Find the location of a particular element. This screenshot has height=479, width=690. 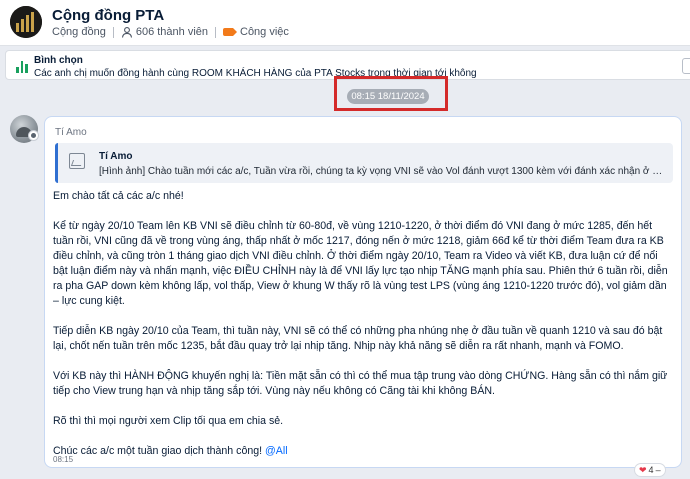

group-tag-label: Công việc is located at coordinates (264, 32).